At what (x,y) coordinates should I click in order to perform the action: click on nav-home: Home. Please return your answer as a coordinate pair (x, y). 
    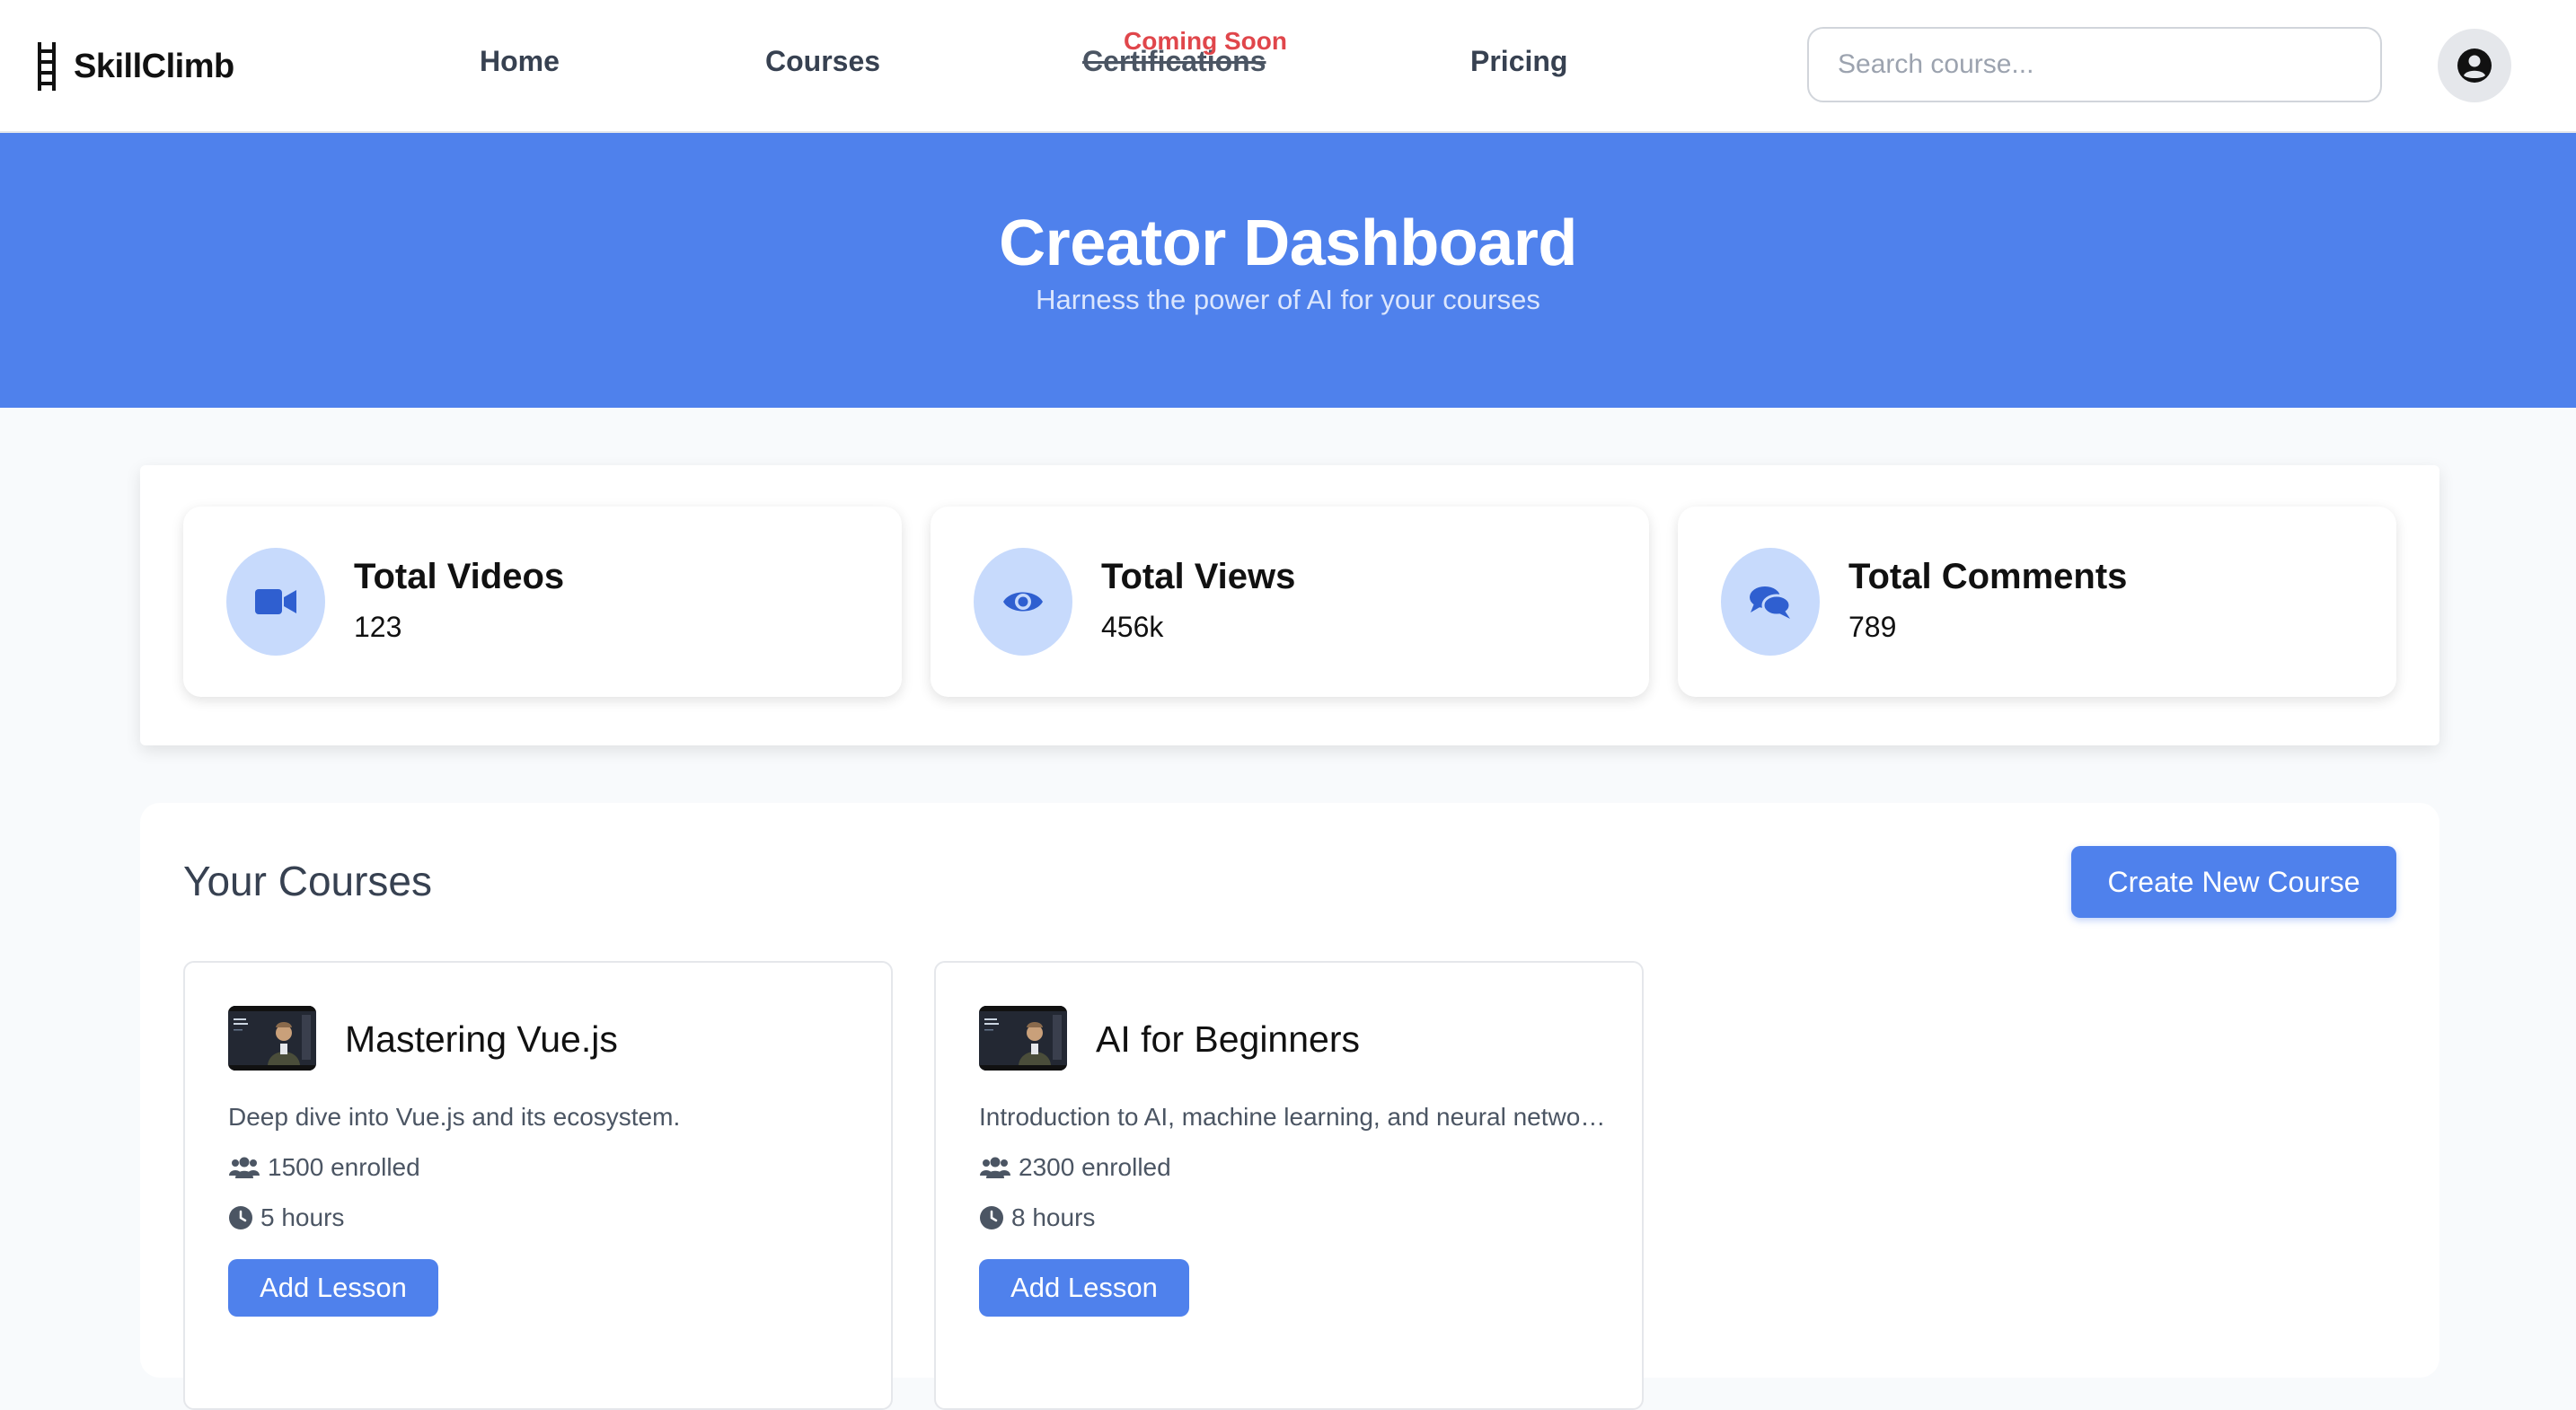
    Looking at the image, I should click on (520, 61).